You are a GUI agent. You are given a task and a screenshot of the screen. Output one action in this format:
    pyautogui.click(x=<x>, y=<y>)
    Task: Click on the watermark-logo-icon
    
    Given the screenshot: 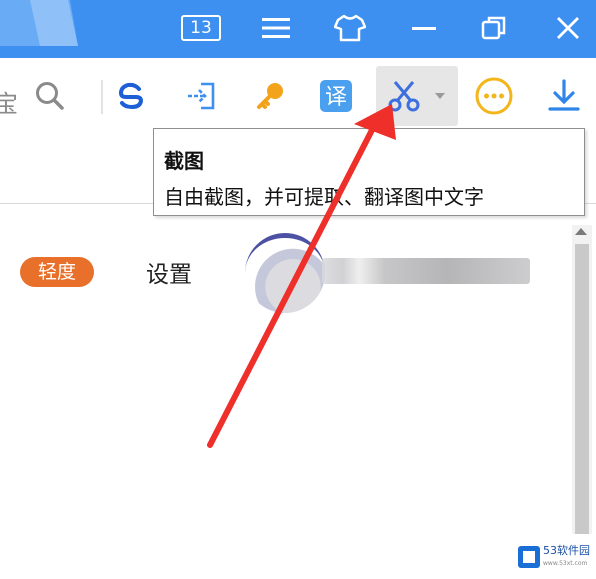 What is the action you would take?
    pyautogui.click(x=529, y=556)
    